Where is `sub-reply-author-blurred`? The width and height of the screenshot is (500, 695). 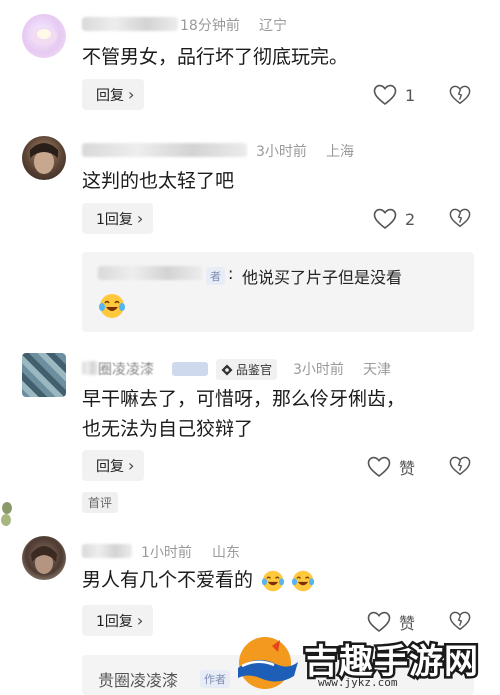 sub-reply-author-blurred is located at coordinates (150, 273).